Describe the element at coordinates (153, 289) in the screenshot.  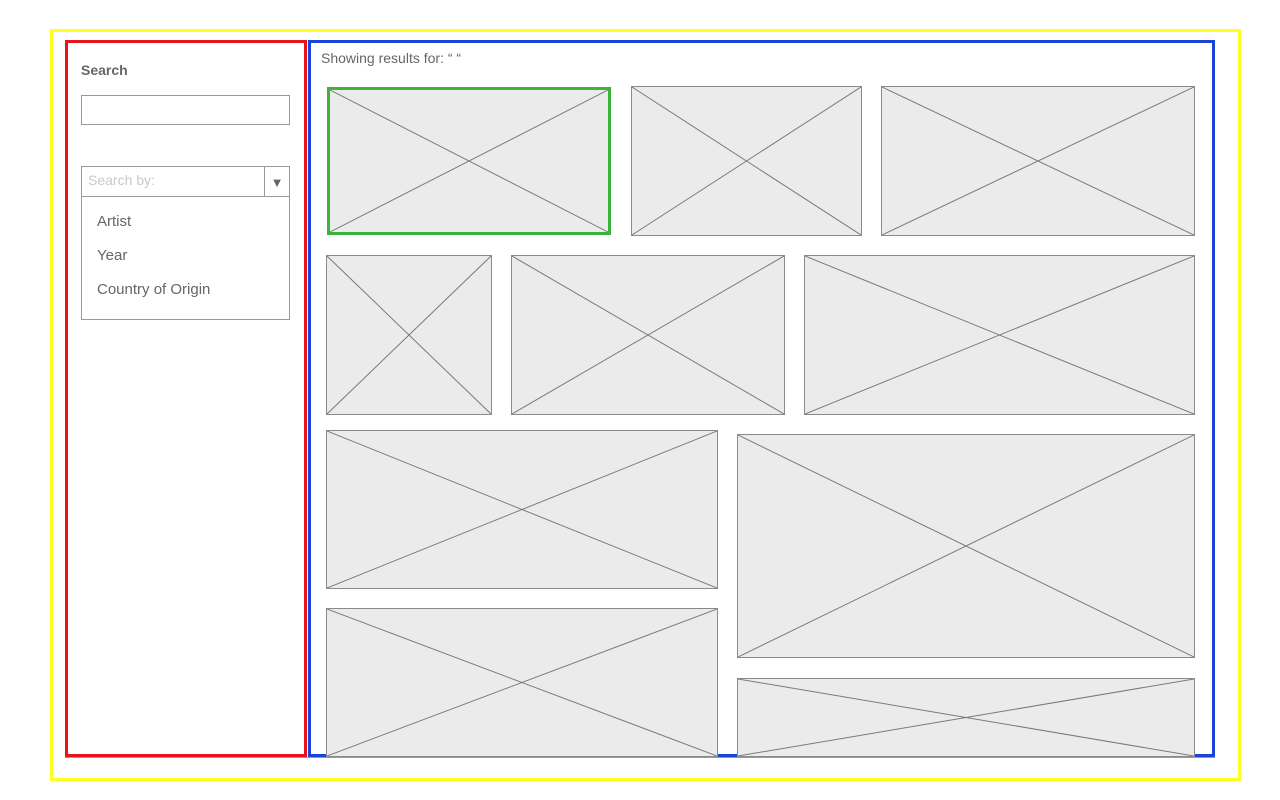
I see `dropdown-option-country-of-origin: Country of Origin` at that location.